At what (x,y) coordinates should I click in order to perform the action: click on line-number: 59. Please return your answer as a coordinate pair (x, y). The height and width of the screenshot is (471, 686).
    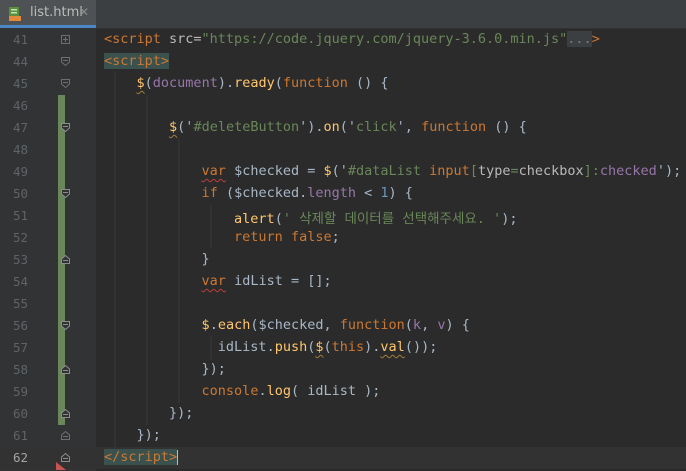
    Looking at the image, I should click on (20, 391).